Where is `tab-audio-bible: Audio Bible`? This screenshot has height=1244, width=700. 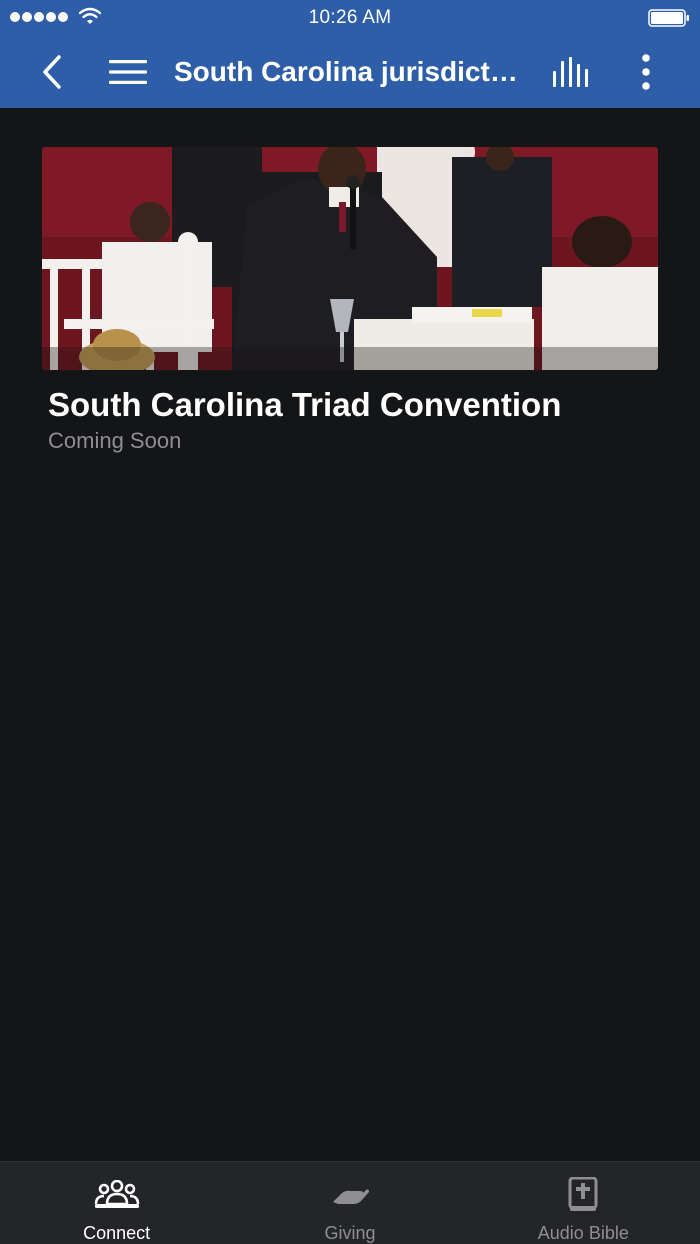
tab-audio-bible: Audio Bible is located at coordinates (583, 1203).